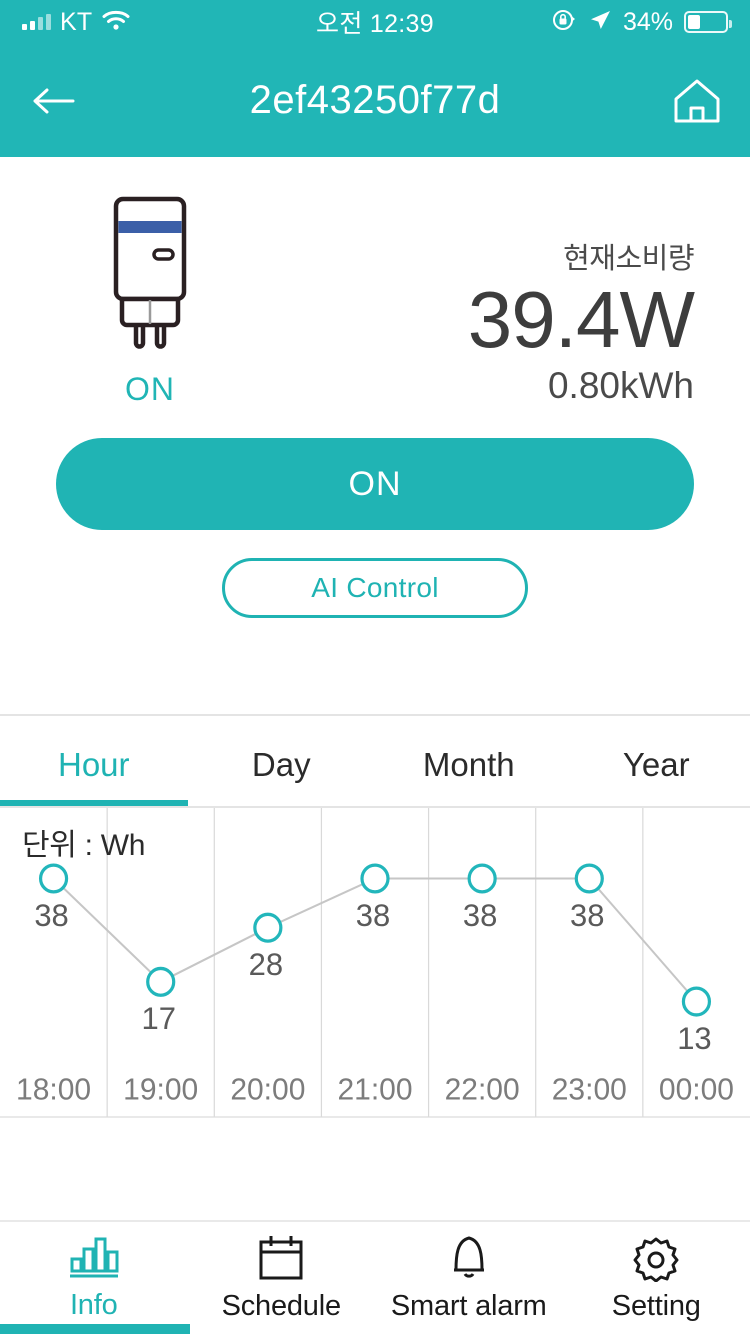 The height and width of the screenshot is (1334, 750). What do you see at coordinates (94, 1278) in the screenshot?
I see `nav-item-info: Info` at bounding box center [94, 1278].